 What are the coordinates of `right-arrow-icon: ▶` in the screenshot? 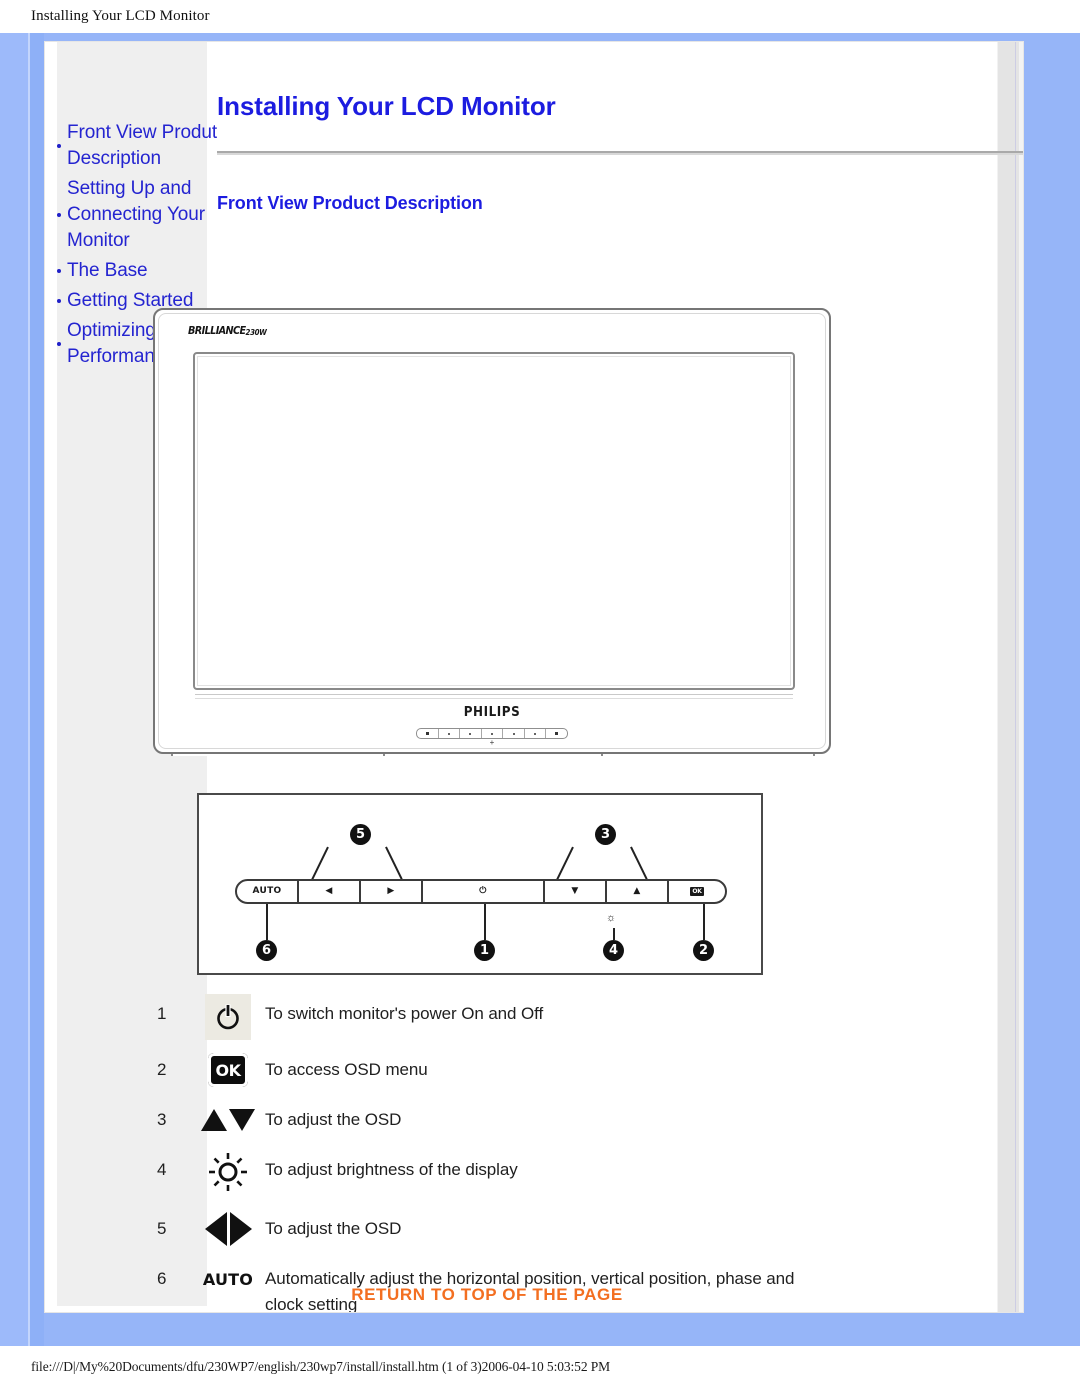 It's located at (391, 891).